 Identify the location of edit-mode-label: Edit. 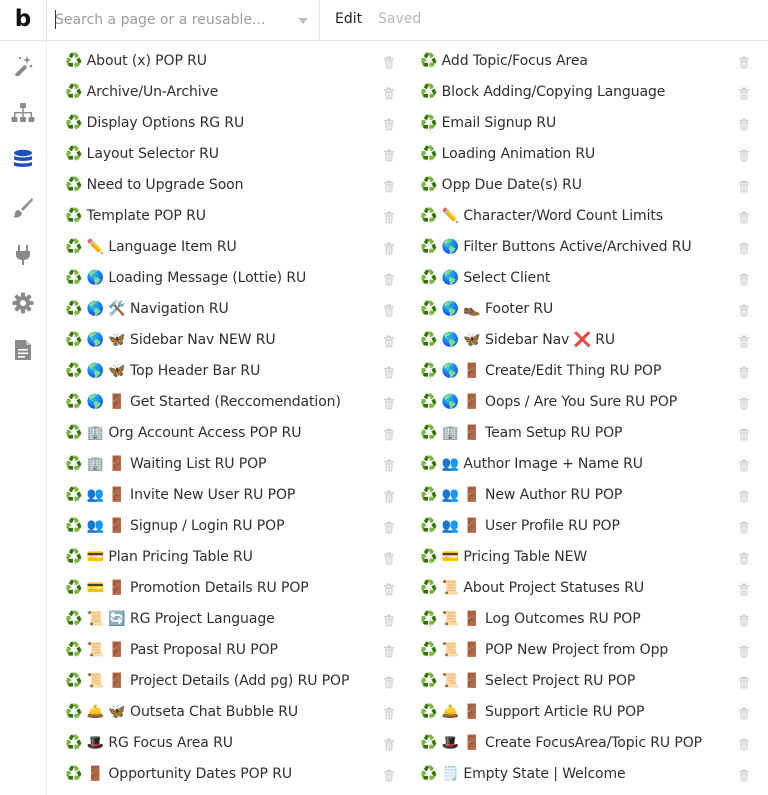
(348, 19).